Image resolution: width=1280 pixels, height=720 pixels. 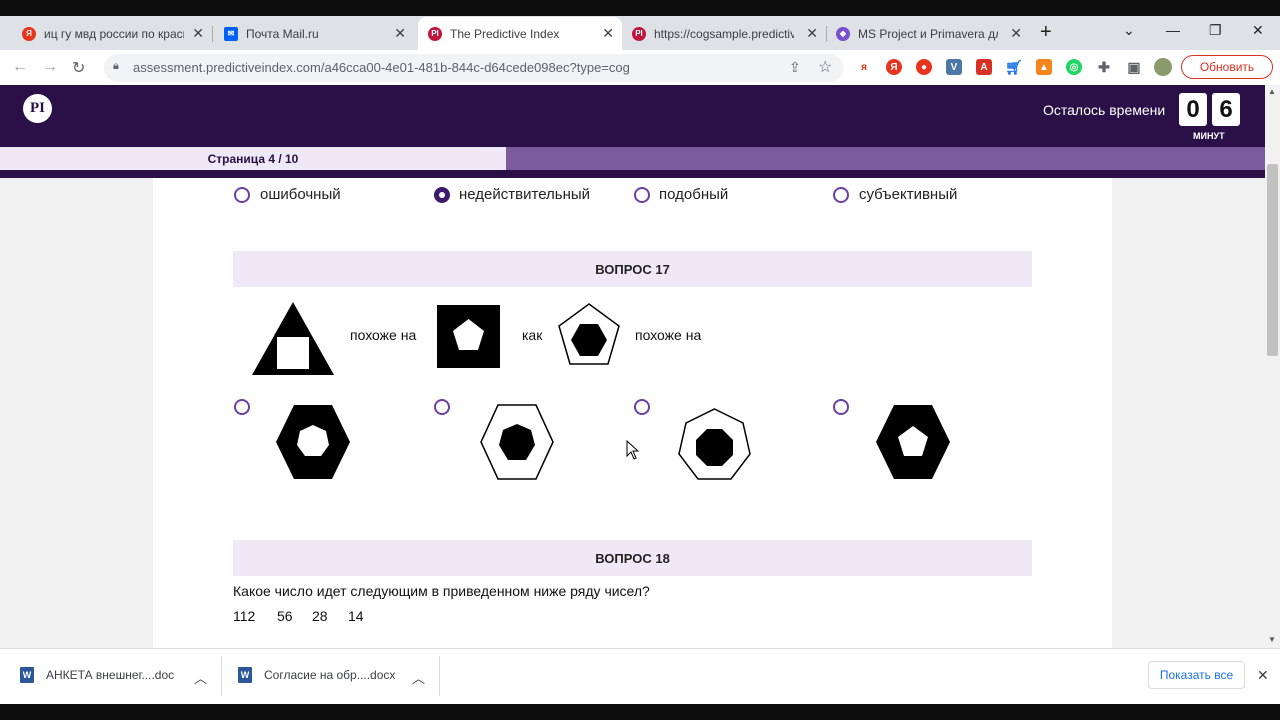 What do you see at coordinates (640, 712) in the screenshot?
I see `screen-bottom-strip` at bounding box center [640, 712].